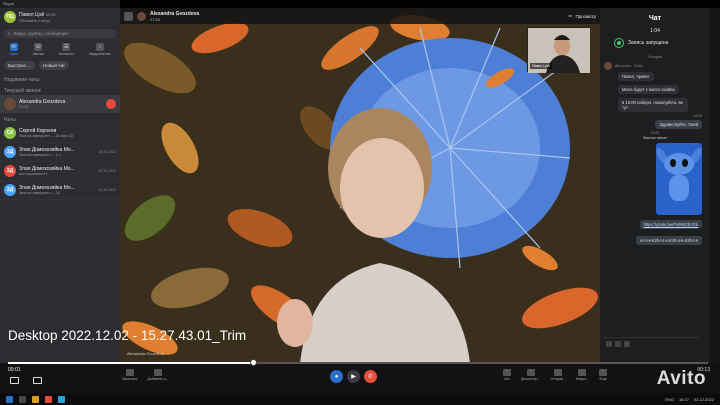 This screenshot has height=405, width=720. I want to click on fullscreen-icon, so click(14, 380).